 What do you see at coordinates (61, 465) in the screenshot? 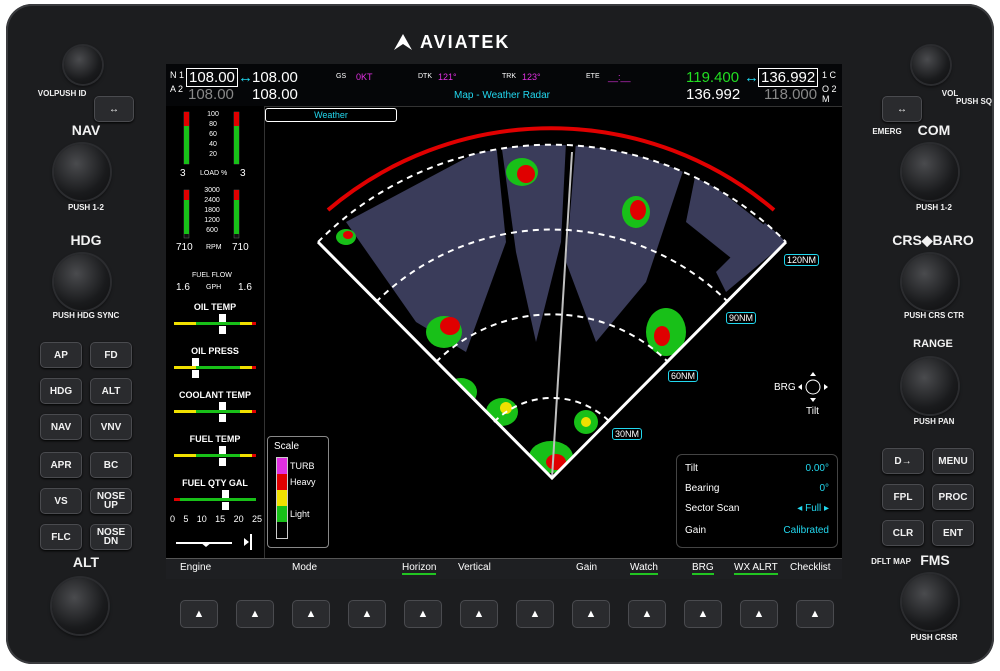
I see `apr-button: APR` at bounding box center [61, 465].